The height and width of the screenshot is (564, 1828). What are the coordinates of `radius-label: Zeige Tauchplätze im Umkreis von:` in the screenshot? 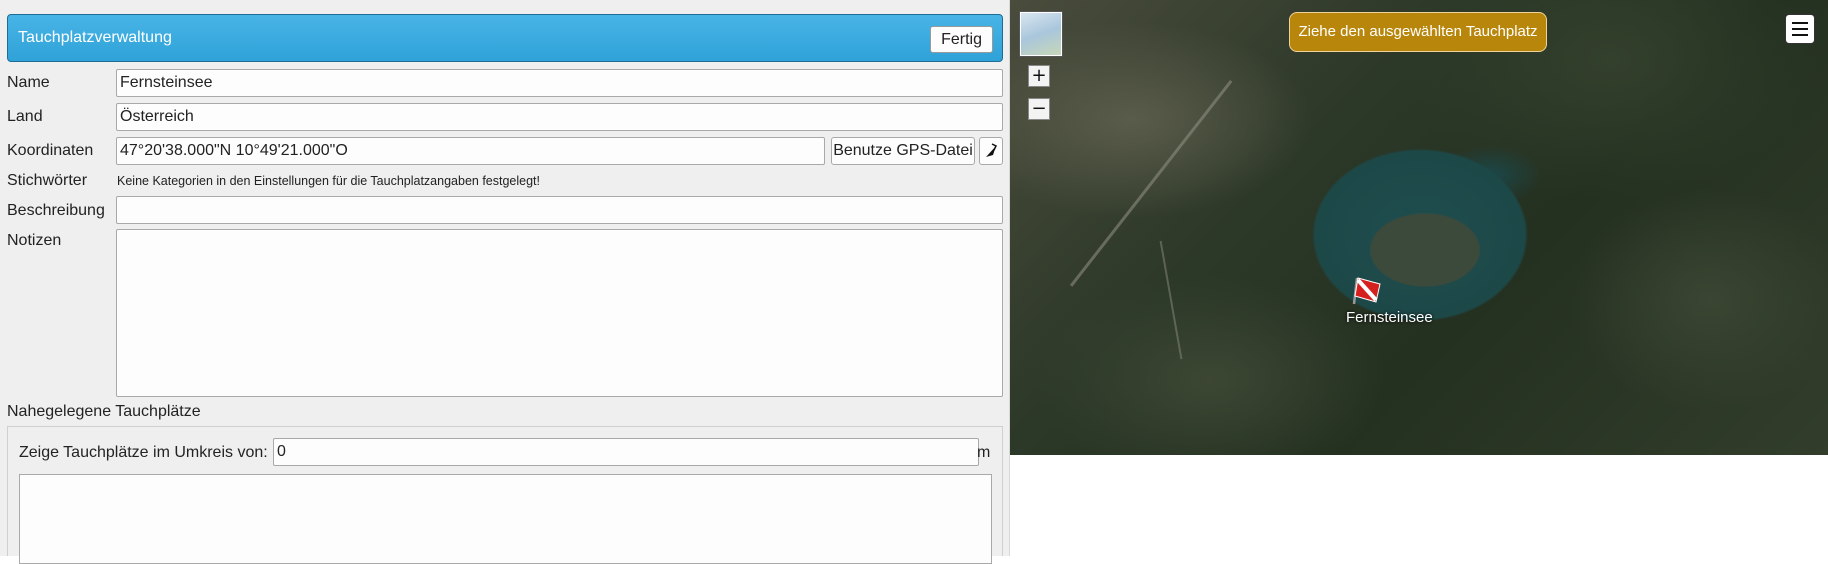 It's located at (143, 452).